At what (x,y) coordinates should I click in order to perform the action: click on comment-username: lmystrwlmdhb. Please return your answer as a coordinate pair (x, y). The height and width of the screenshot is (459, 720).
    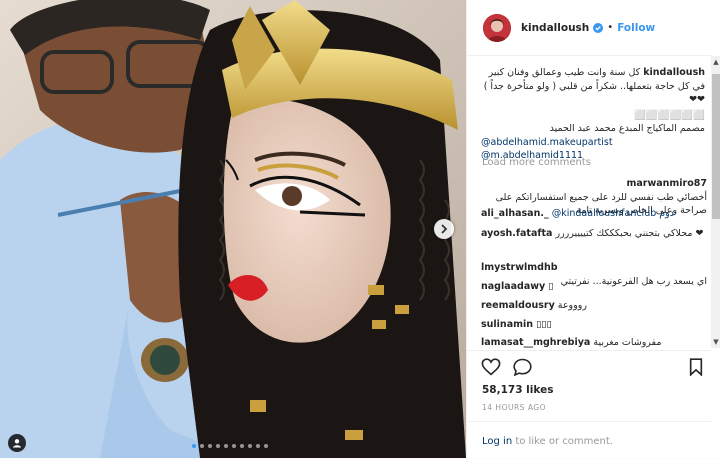
    Looking at the image, I should click on (519, 267).